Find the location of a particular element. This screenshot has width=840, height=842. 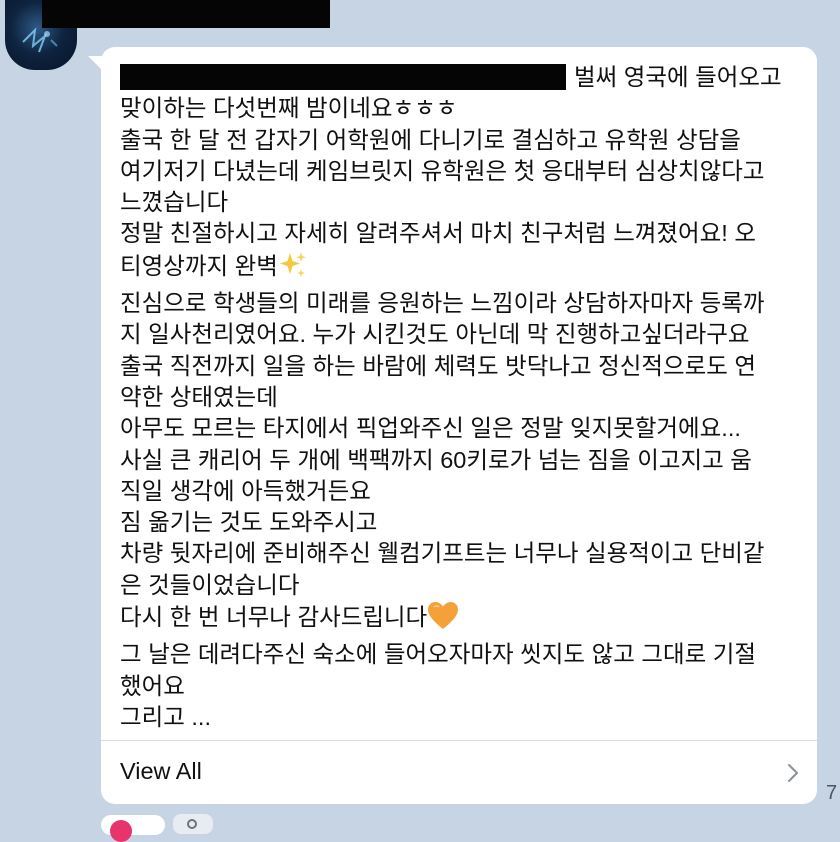

message-line: 티영상까지 완벽 is located at coordinates (460, 269).